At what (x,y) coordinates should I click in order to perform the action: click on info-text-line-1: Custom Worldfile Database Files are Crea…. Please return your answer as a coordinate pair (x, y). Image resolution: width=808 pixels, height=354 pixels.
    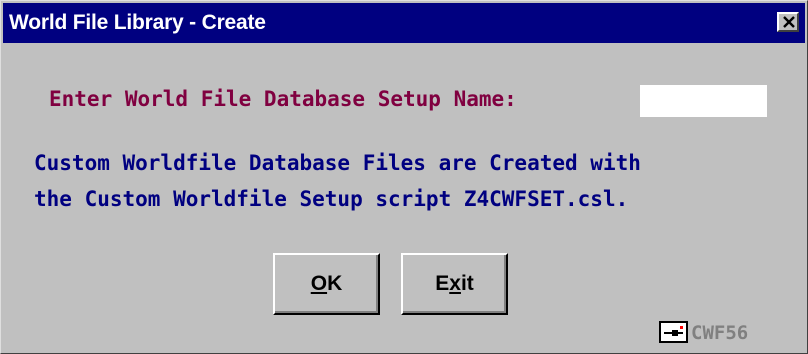
    Looking at the image, I should click on (337, 163).